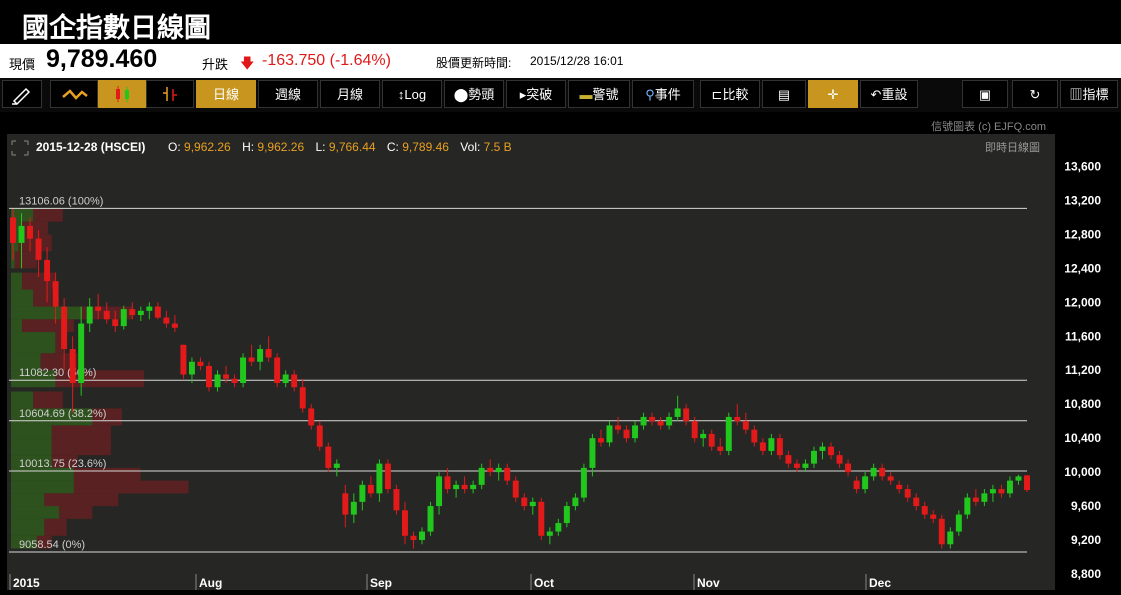 This screenshot has height=595, width=1121. What do you see at coordinates (62, 464) in the screenshot?
I see `fib-label: 10013.75 (23.6%)` at bounding box center [62, 464].